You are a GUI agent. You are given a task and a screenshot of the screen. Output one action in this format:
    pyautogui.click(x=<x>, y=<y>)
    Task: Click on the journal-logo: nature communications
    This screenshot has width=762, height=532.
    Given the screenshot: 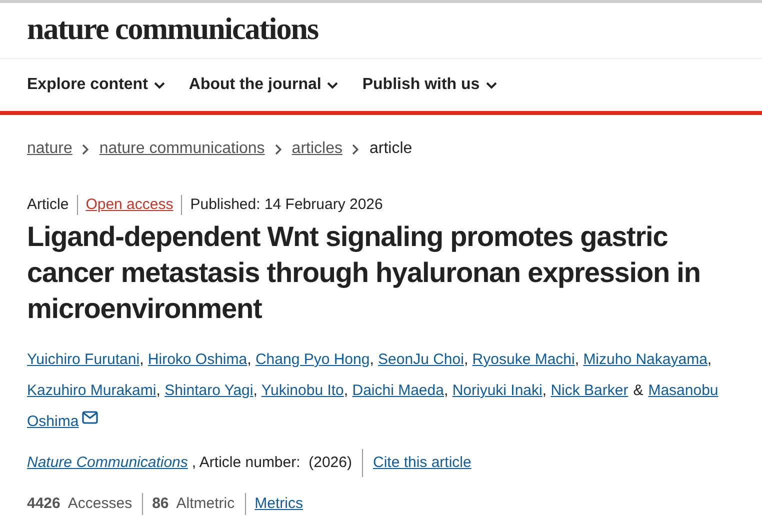 What is the action you would take?
    pyautogui.click(x=172, y=29)
    